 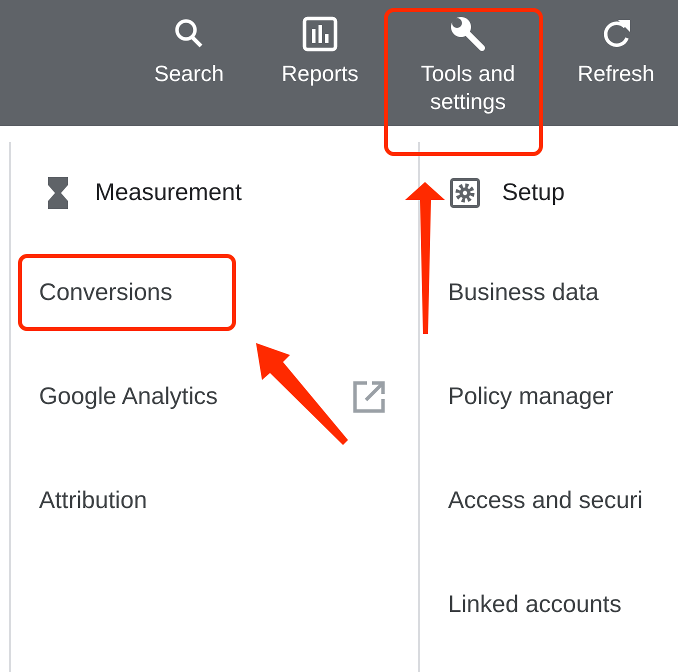 I want to click on toolbar-label: Refresh, so click(x=616, y=74).